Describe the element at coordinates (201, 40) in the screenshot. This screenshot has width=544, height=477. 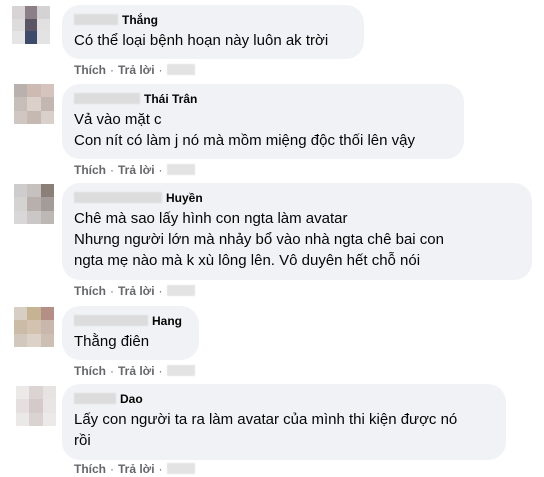
I see `comment-line: Có thể loại bệnh hoạn này luôn ak trời` at that location.